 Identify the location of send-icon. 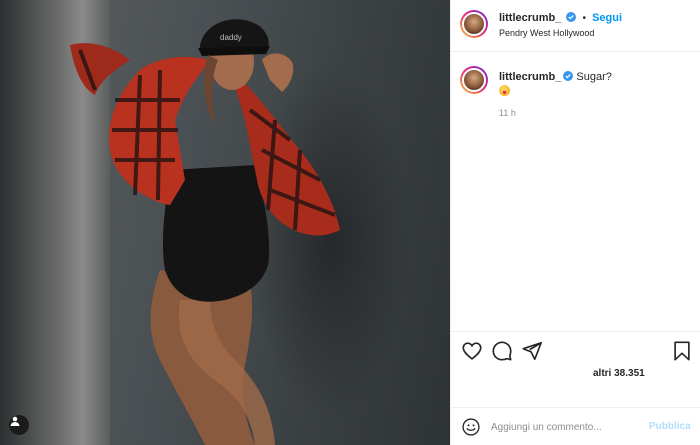
(532, 351).